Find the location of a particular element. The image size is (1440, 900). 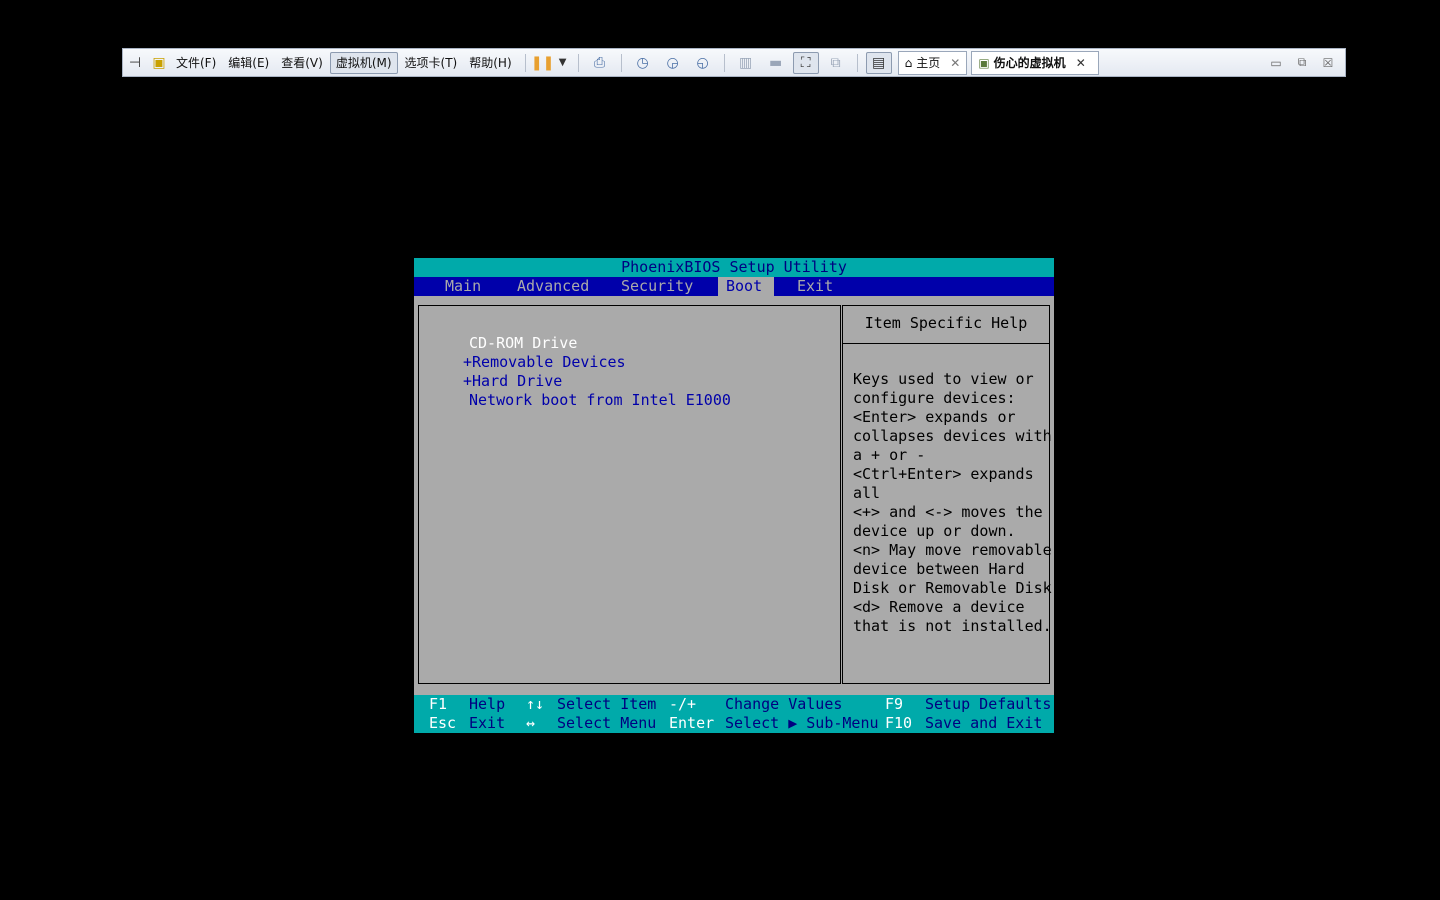

menu-edit: 编辑(E) is located at coordinates (248, 63).